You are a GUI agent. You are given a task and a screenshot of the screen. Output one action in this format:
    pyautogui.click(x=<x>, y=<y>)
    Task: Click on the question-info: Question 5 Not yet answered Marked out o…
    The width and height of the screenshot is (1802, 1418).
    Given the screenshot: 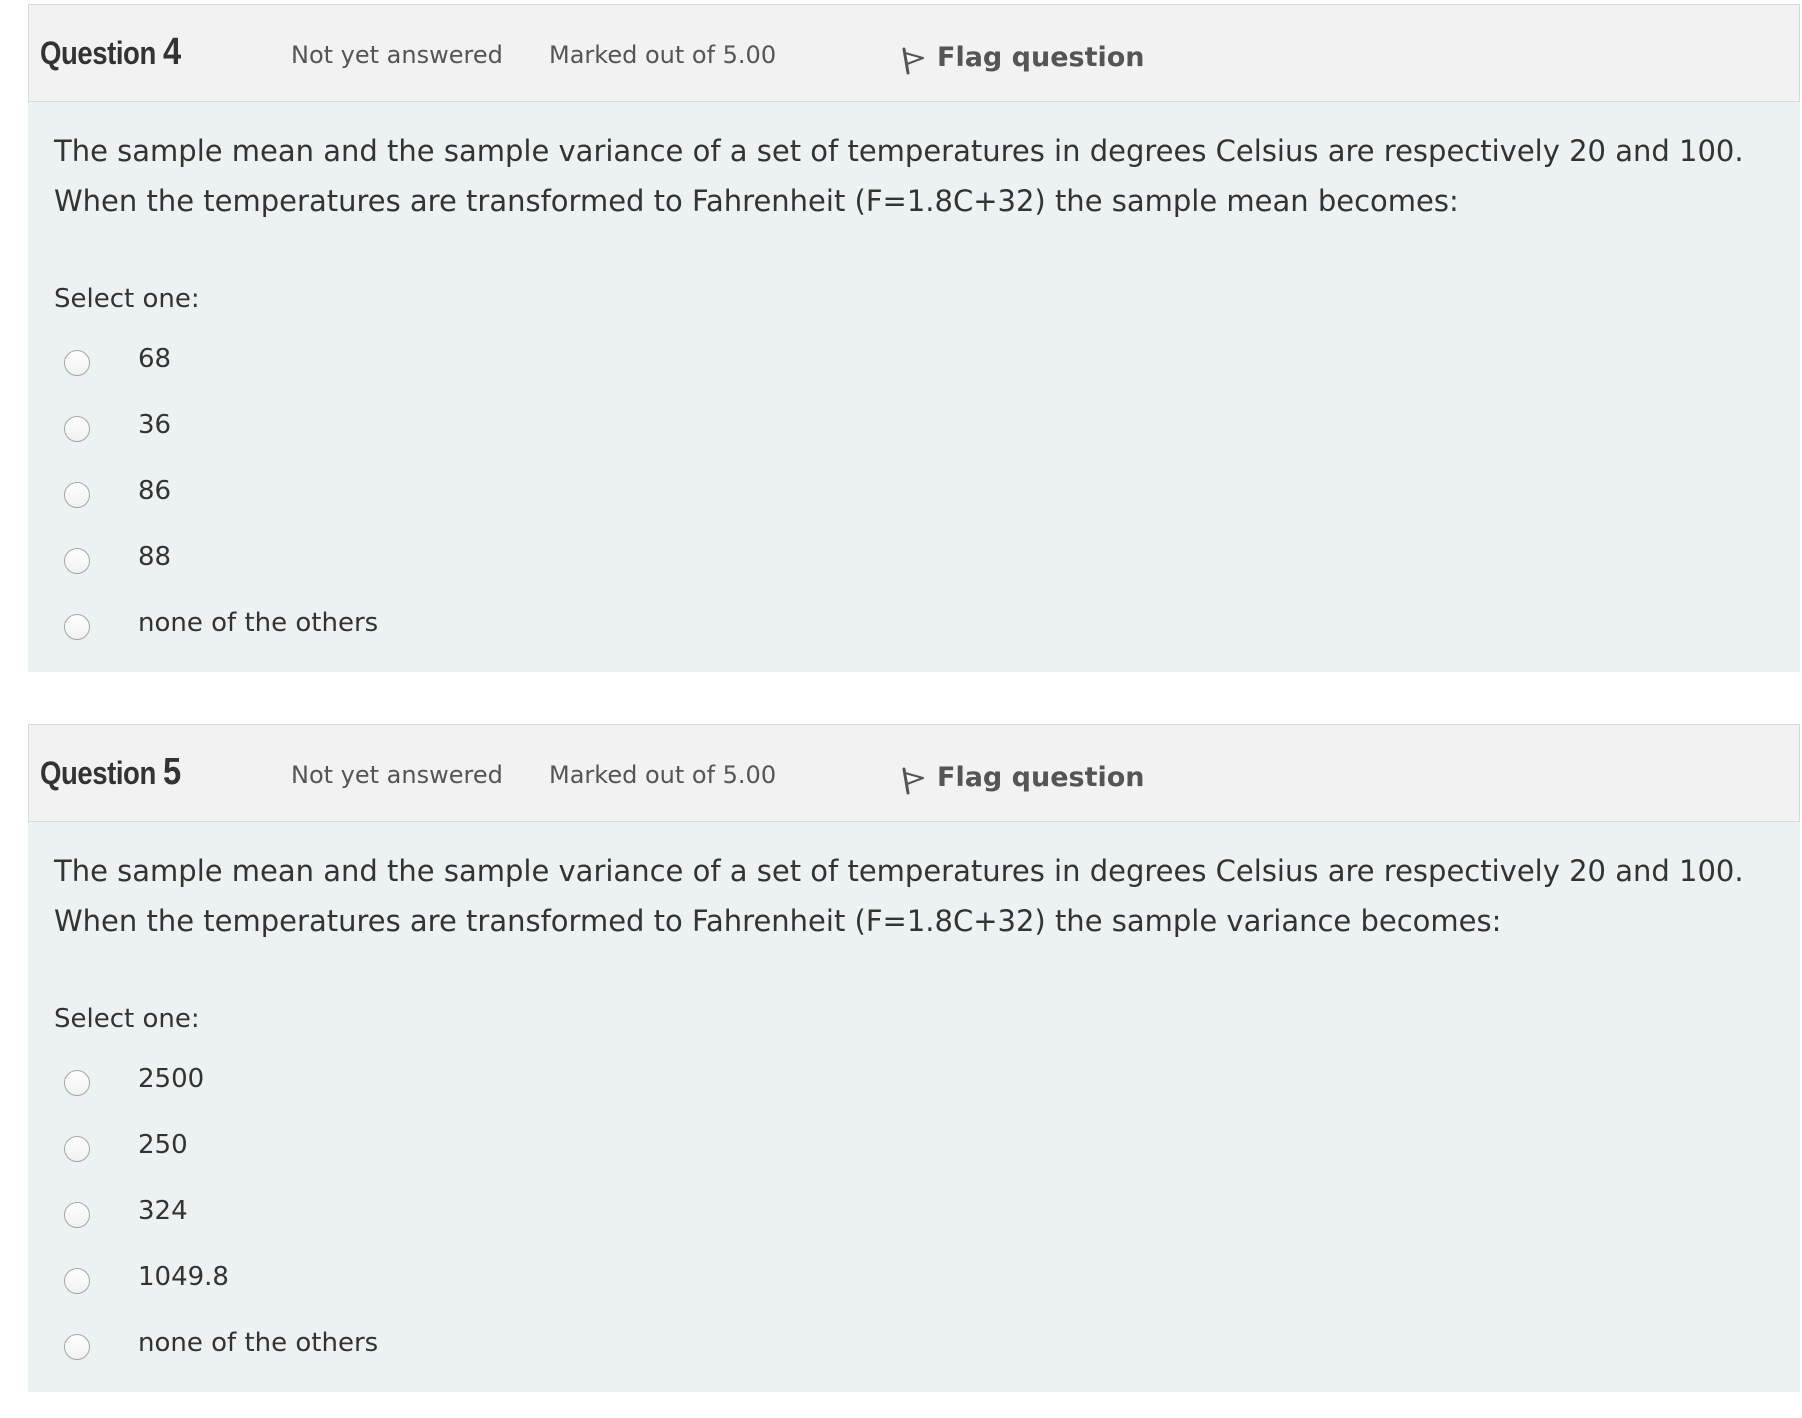 What is the action you would take?
    pyautogui.click(x=914, y=773)
    